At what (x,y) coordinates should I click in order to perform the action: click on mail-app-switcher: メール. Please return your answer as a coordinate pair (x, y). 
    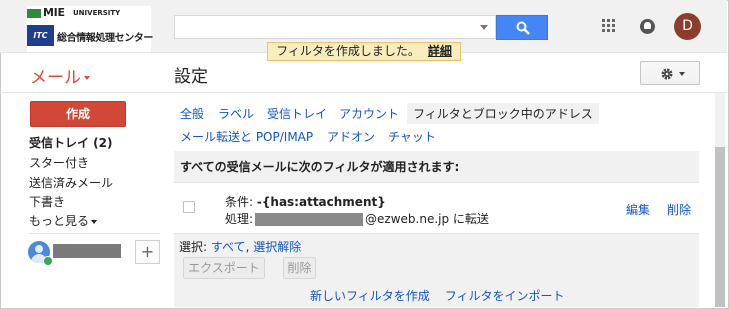
    Looking at the image, I should click on (60, 75).